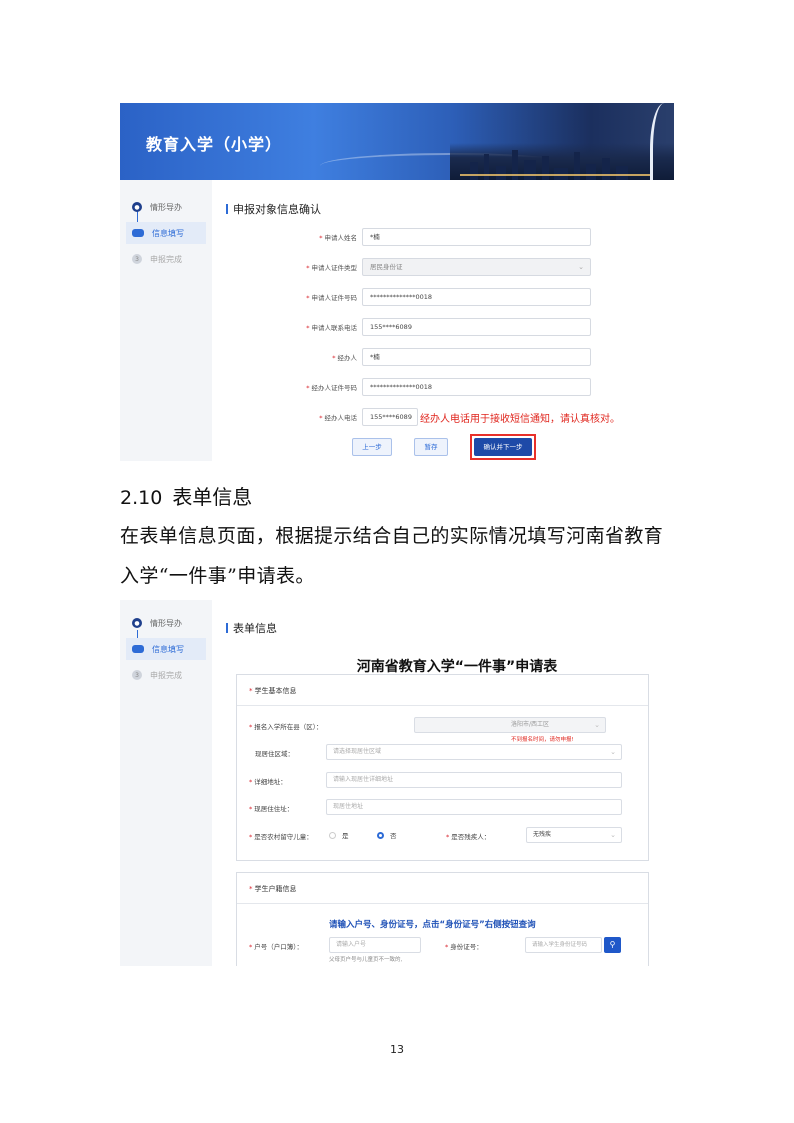 This screenshot has height=1123, width=794. I want to click on banner-title: 教育入学（小学）, so click(214, 144).